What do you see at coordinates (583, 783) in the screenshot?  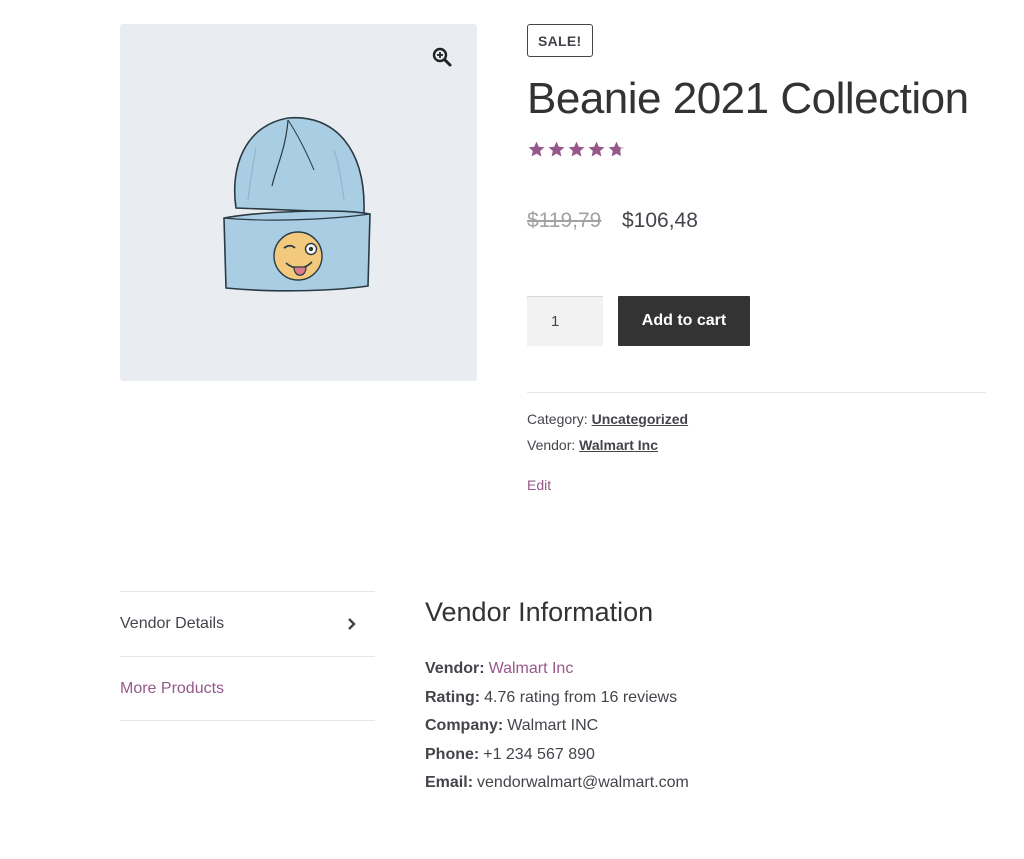 I see `info-value: vendorwalmart@walmart.com` at bounding box center [583, 783].